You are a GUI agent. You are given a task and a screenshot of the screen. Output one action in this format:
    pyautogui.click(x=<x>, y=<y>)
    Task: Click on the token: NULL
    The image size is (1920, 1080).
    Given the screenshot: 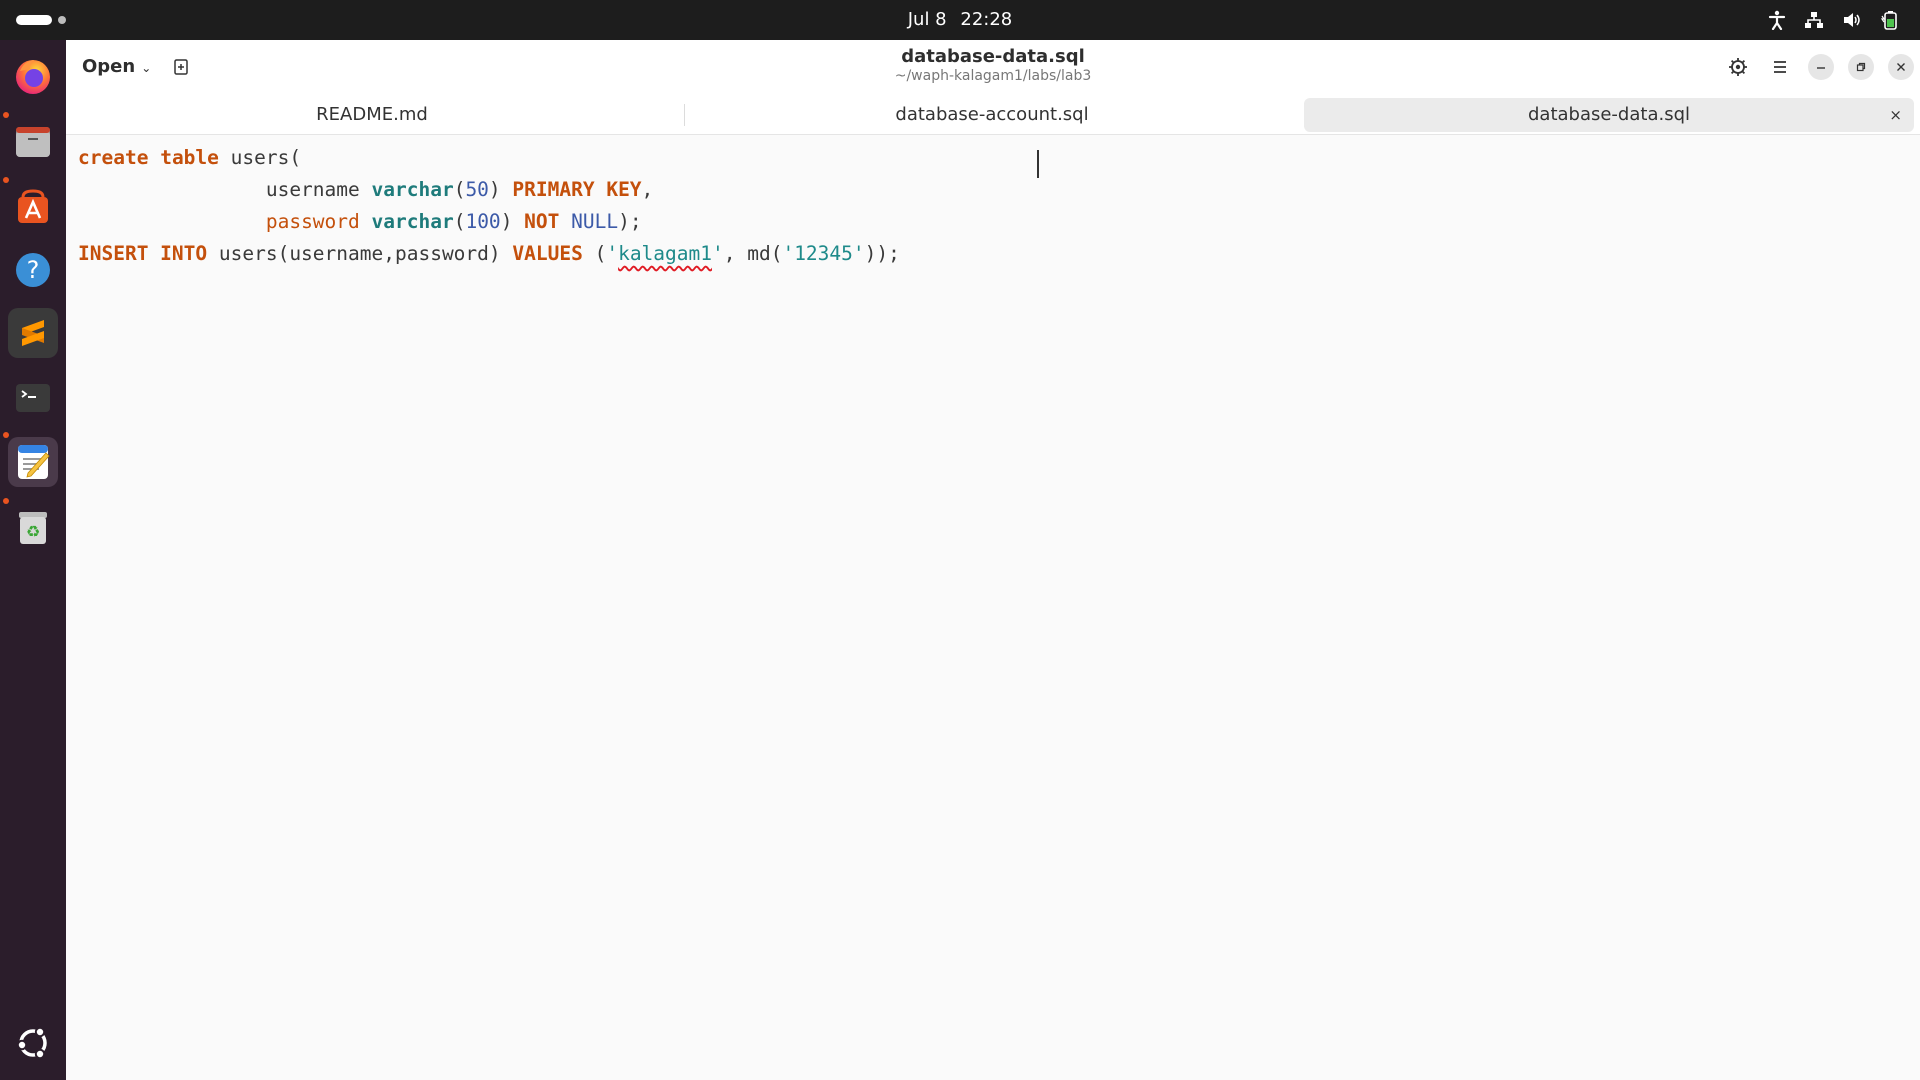 What is the action you would take?
    pyautogui.click(x=595, y=221)
    